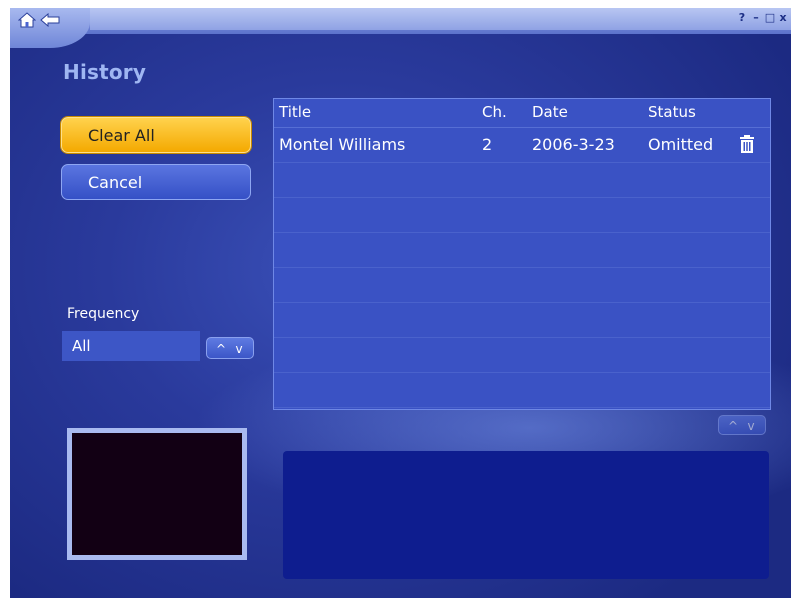 This screenshot has height=605, width=800. Describe the element at coordinates (681, 144) in the screenshot. I see `item-status: Omitted` at that location.